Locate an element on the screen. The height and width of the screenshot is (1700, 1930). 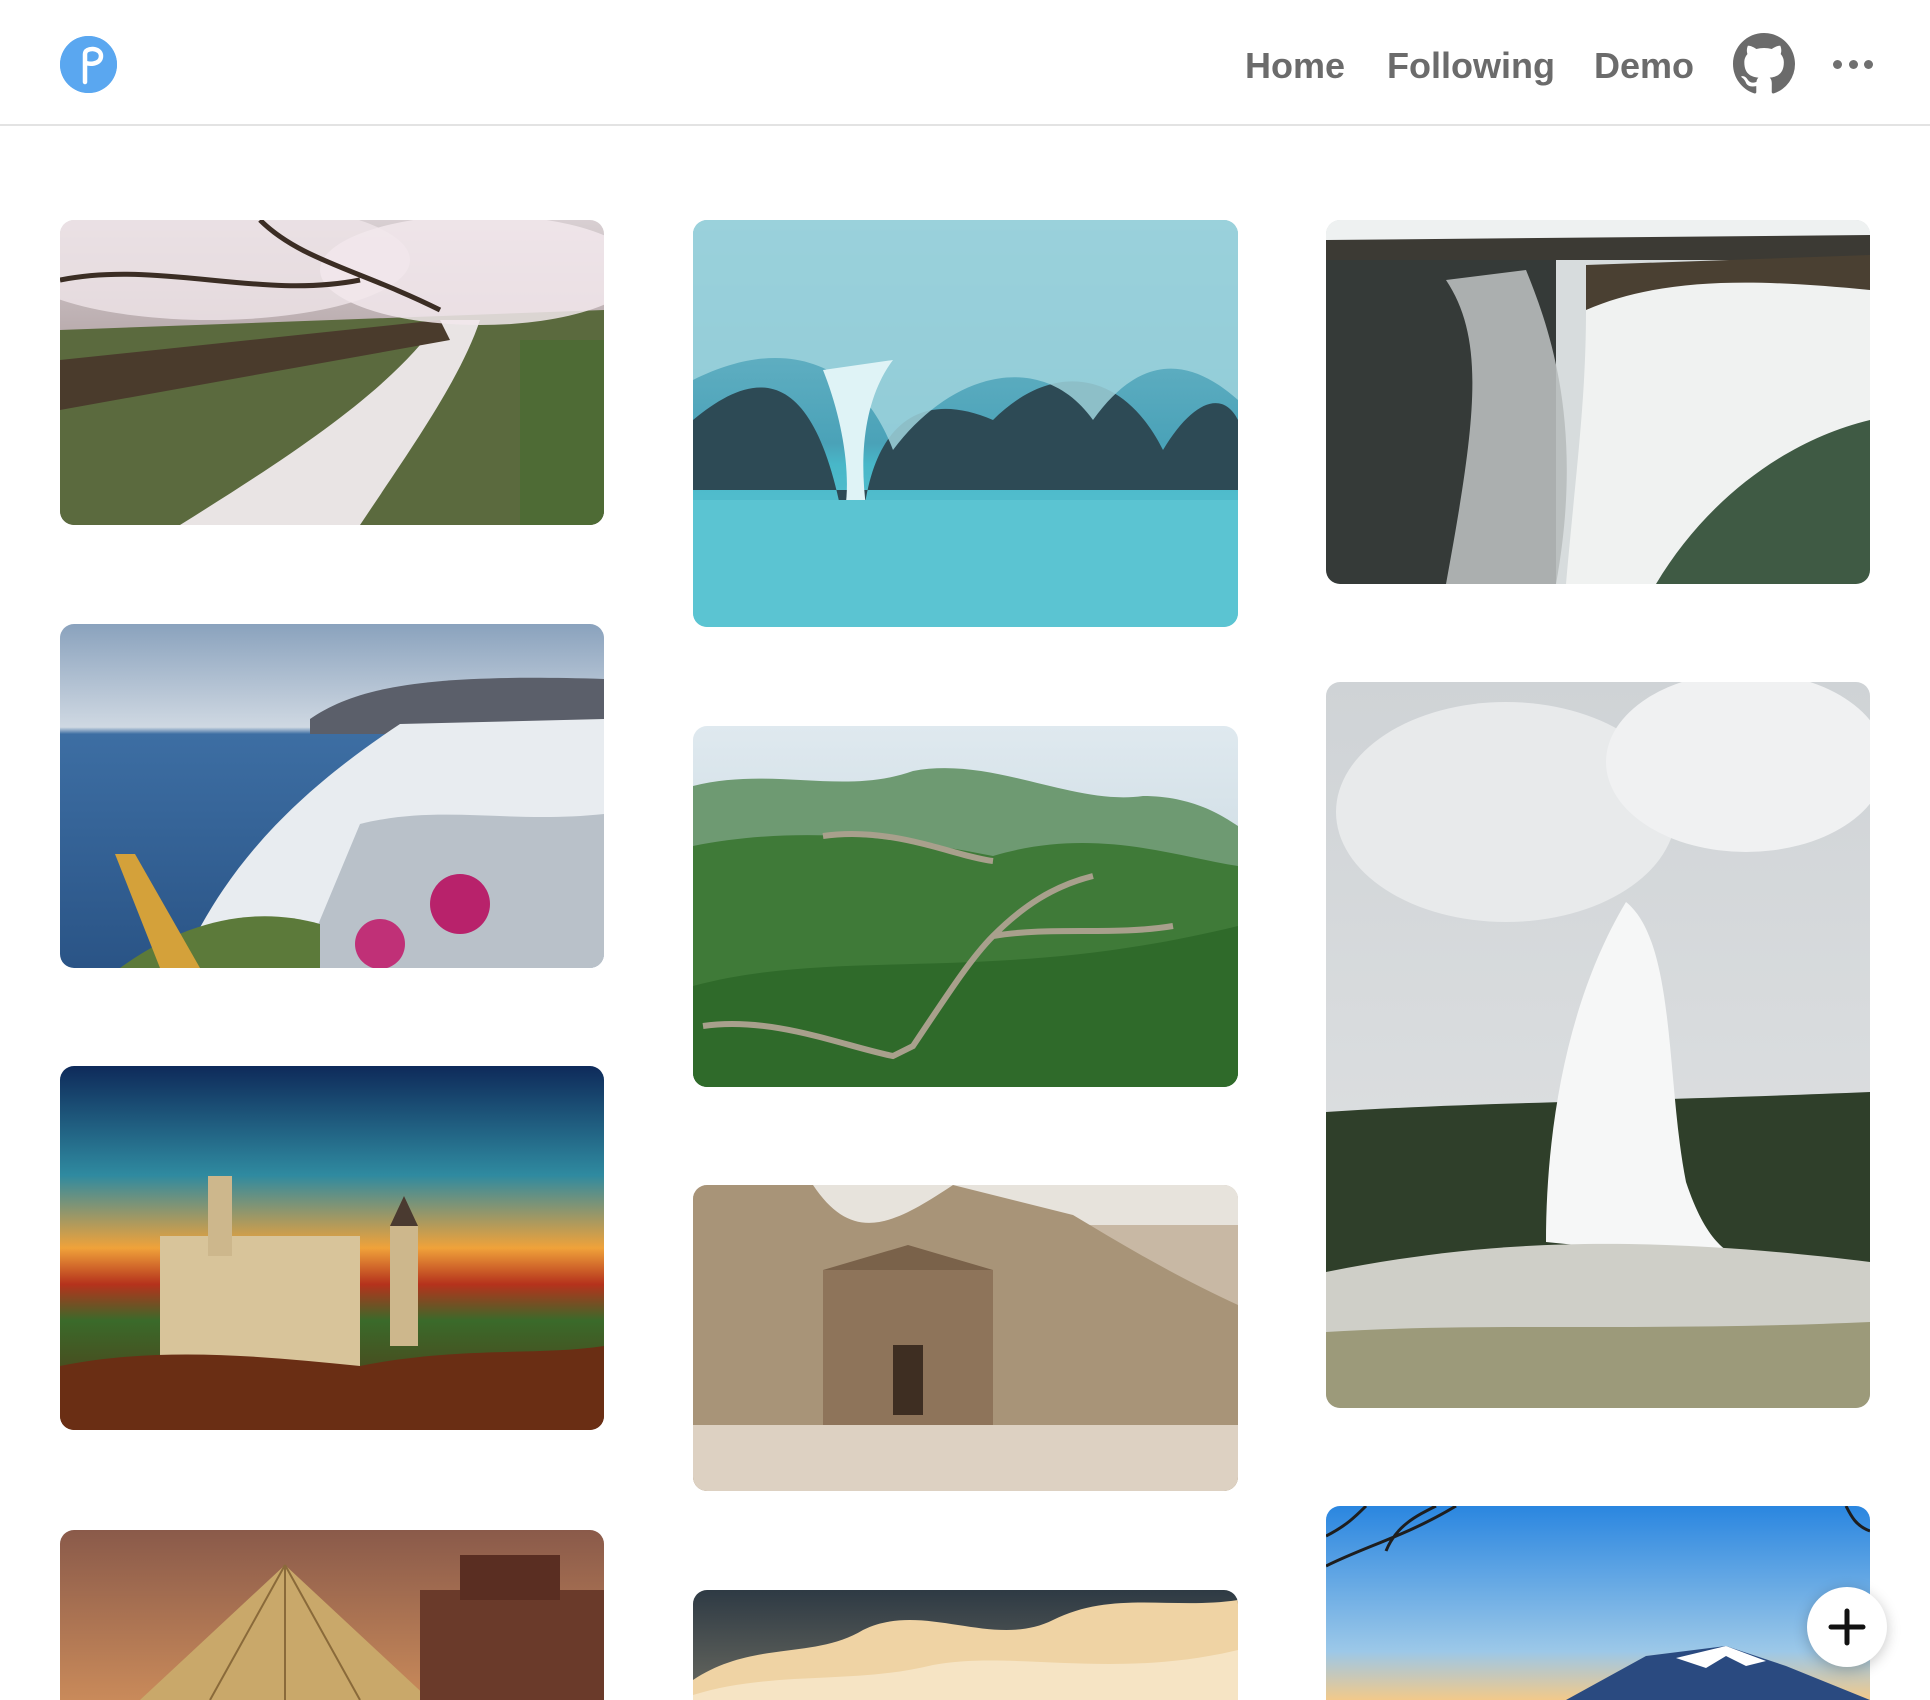
add-pin-button is located at coordinates (1847, 1627).